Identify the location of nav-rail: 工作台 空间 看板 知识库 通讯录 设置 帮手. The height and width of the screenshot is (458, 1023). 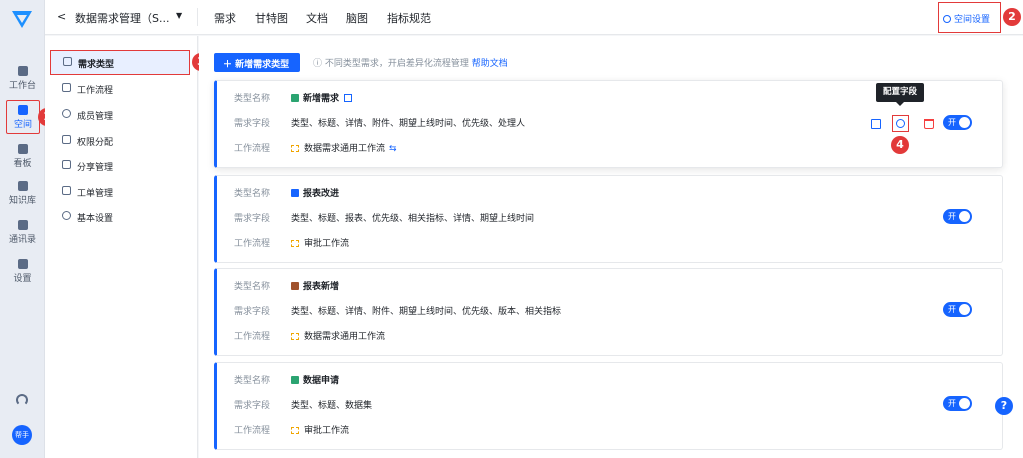
(22, 229).